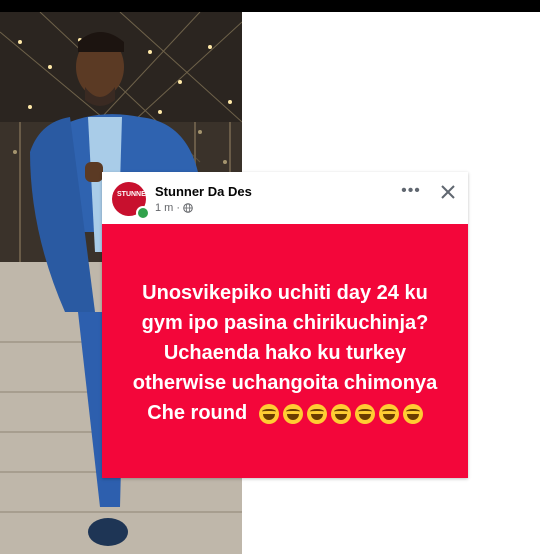 This screenshot has height=554, width=540. I want to click on author-name: Stunner Da Des, so click(203, 191).